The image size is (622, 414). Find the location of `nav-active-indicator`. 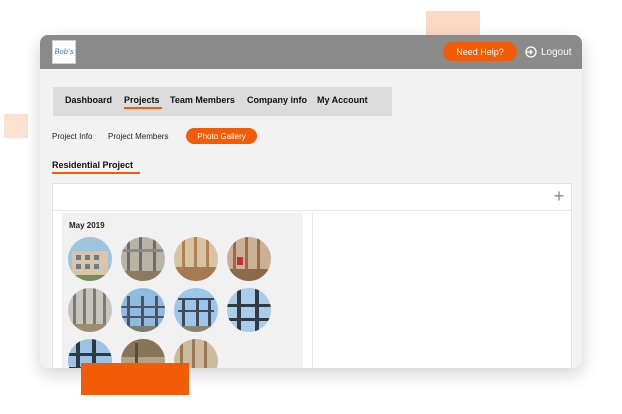

nav-active-indicator is located at coordinates (143, 108).